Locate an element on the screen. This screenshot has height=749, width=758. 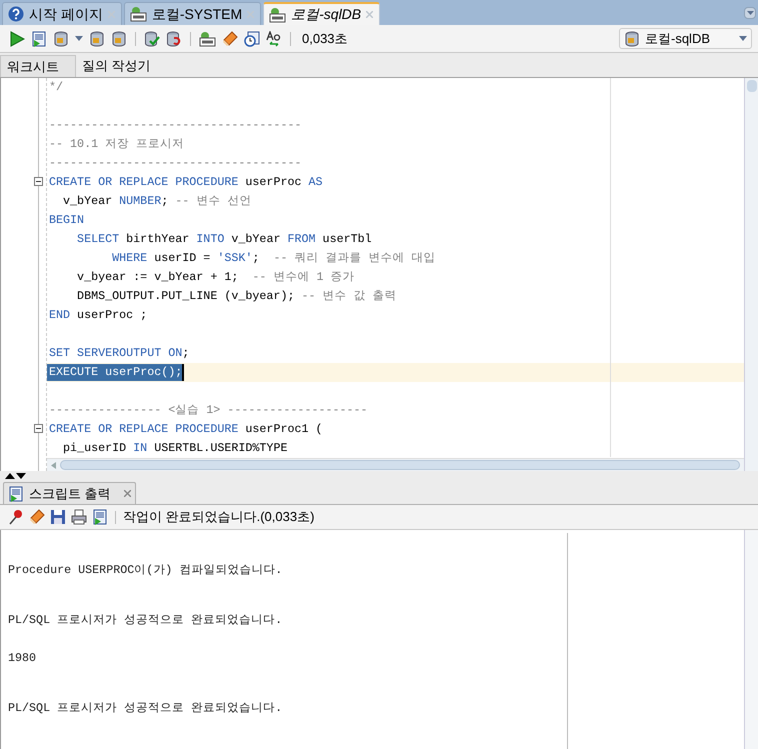
code-line: CREATE OR REPLACE PROCEDURE userProc AS is located at coordinates (185, 182).